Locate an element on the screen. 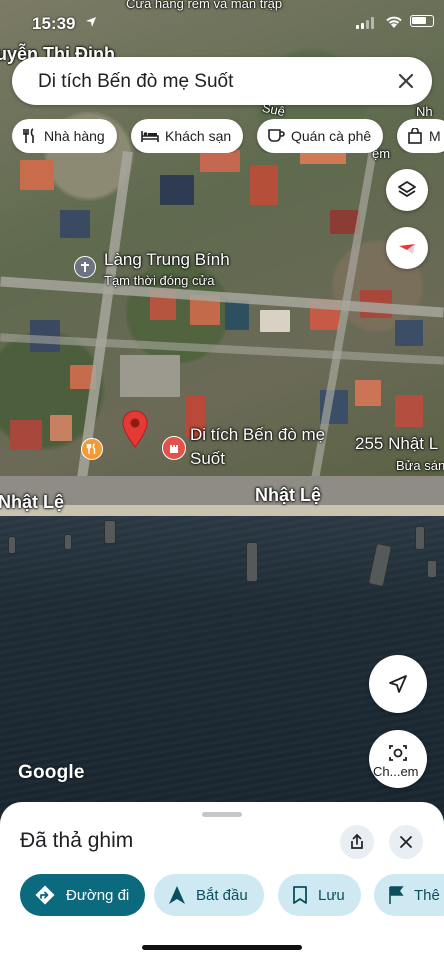 Image resolution: width=444 pixels, height=960 pixels. action-label: Thê is located at coordinates (427, 895).